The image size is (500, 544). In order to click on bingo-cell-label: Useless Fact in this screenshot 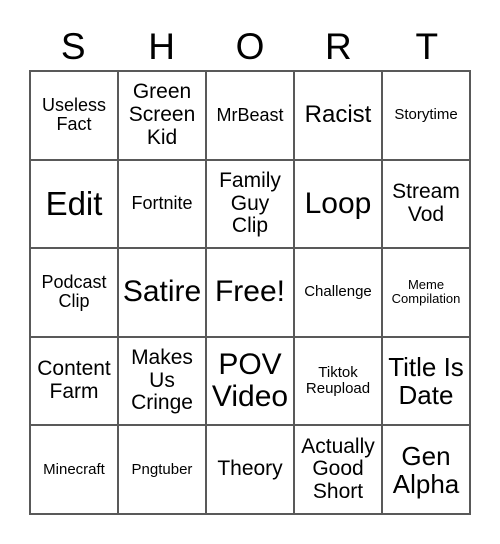, I will do `click(74, 114)`.